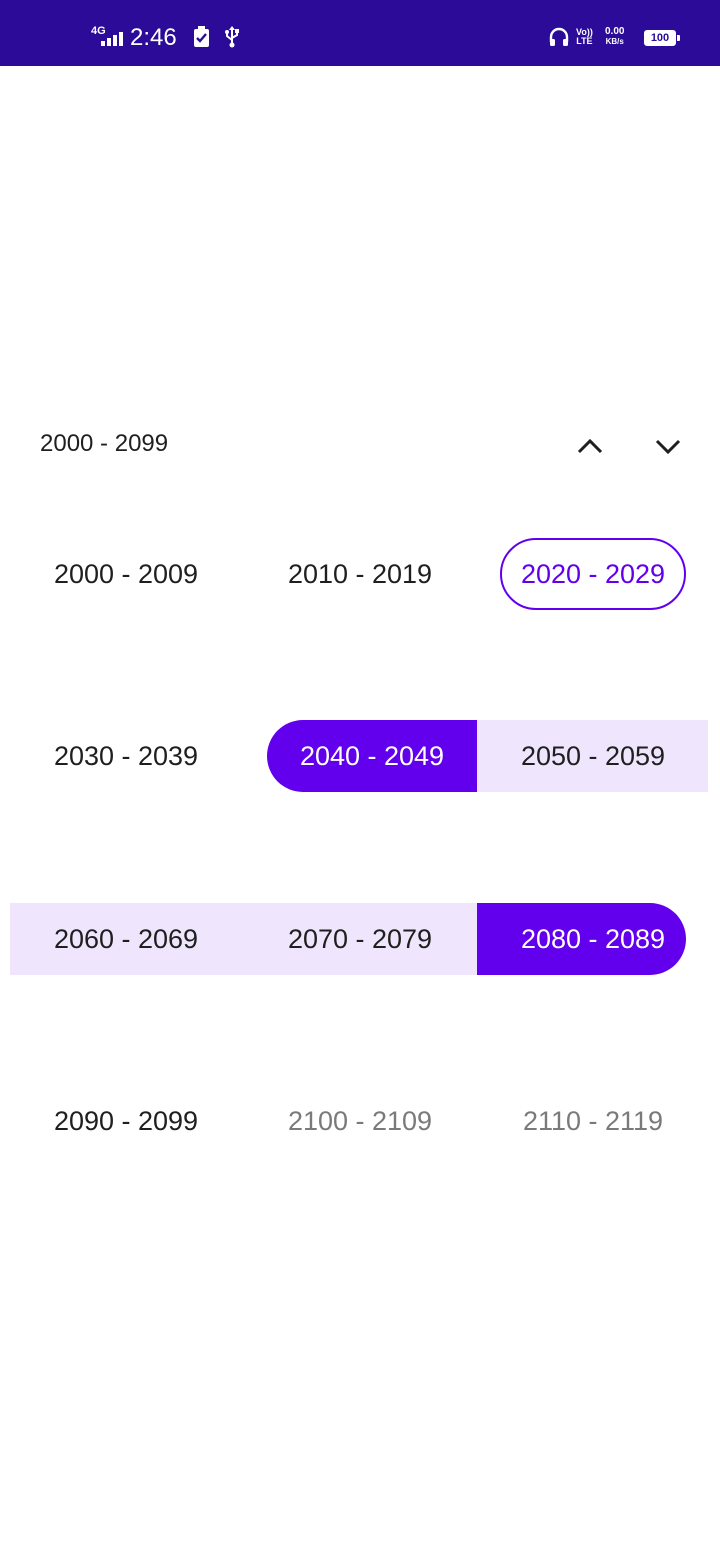 The height and width of the screenshot is (1560, 720). Describe the element at coordinates (112, 39) in the screenshot. I see `signal-icon` at that location.